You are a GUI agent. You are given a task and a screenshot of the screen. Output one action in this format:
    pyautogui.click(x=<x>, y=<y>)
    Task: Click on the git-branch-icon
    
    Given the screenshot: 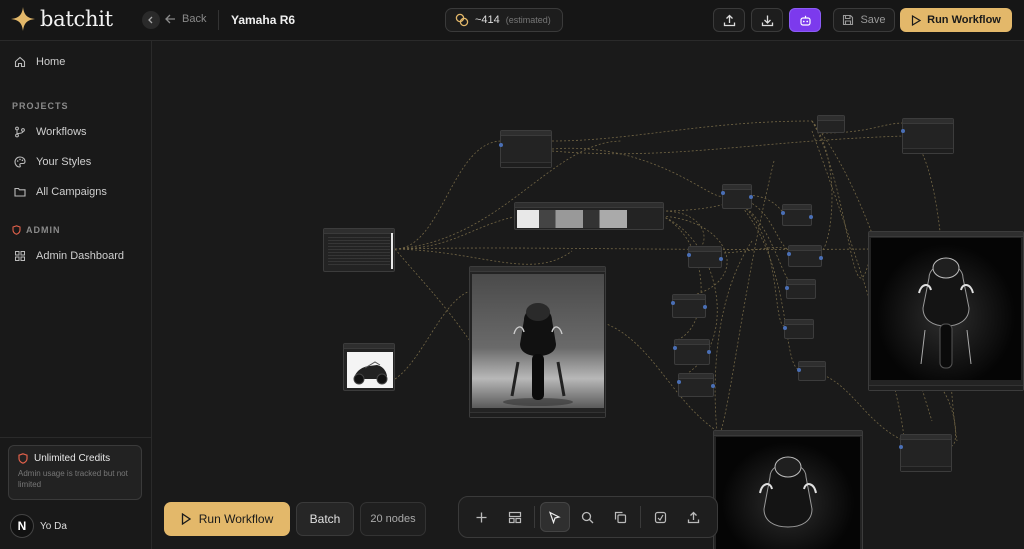 What is the action you would take?
    pyautogui.click(x=20, y=132)
    